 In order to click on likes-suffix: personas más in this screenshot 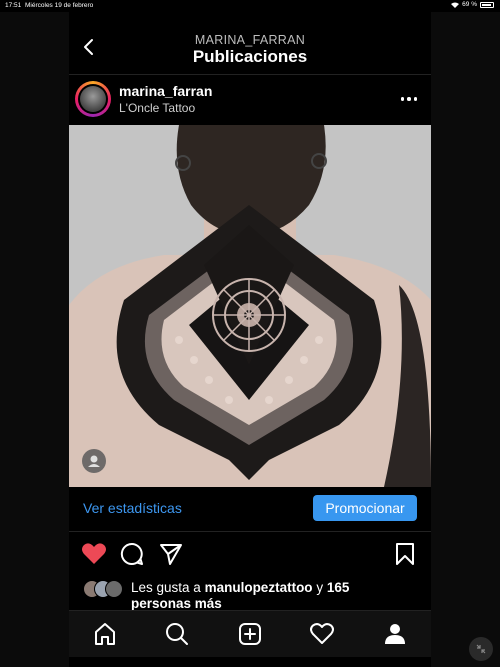, I will do `click(176, 603)`.